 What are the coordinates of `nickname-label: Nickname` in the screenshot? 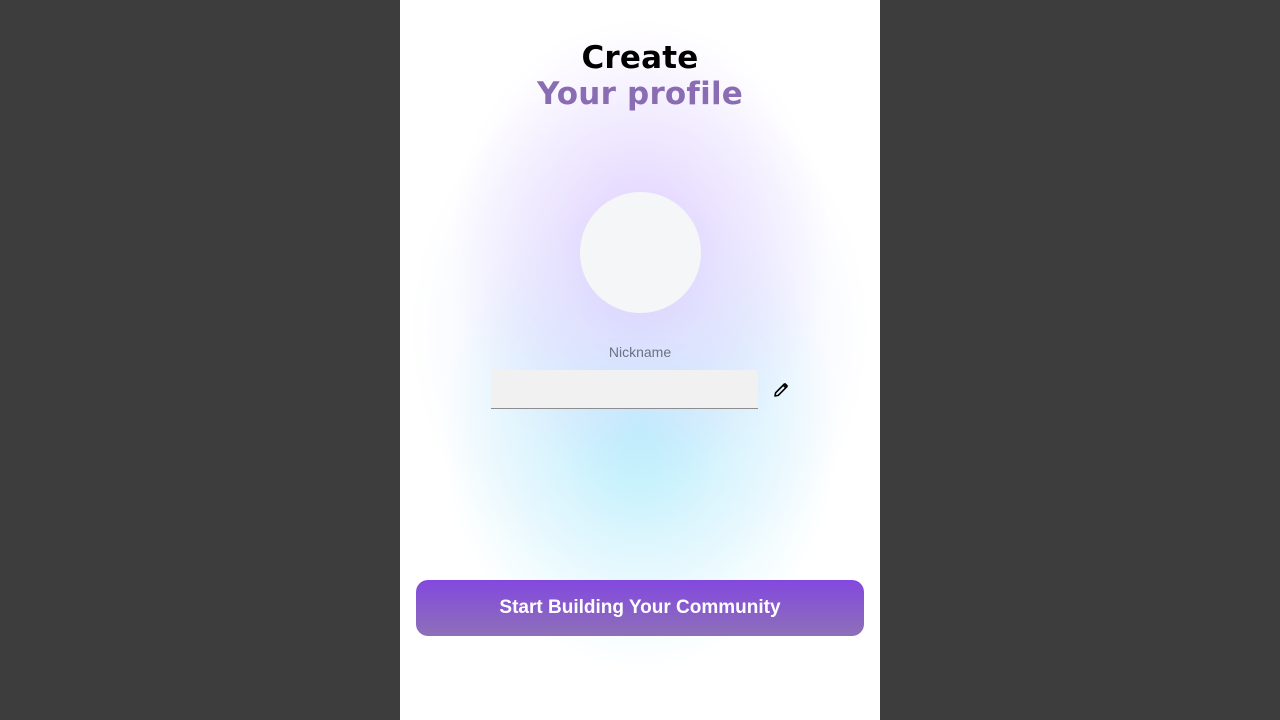 It's located at (640, 352).